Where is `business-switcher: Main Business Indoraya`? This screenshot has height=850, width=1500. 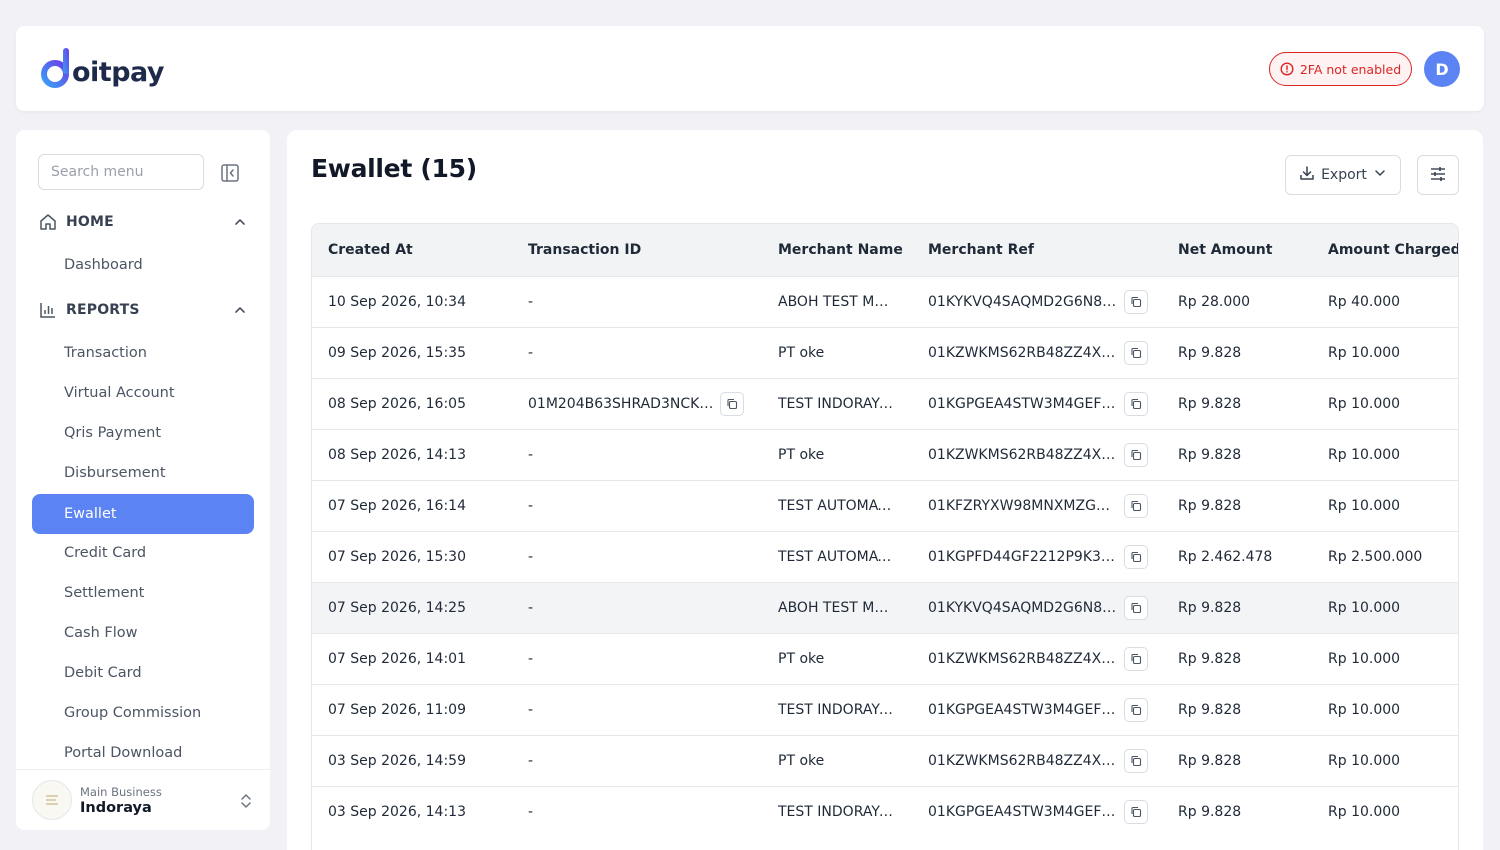
business-switcher: Main Business Indoraya is located at coordinates (143, 799).